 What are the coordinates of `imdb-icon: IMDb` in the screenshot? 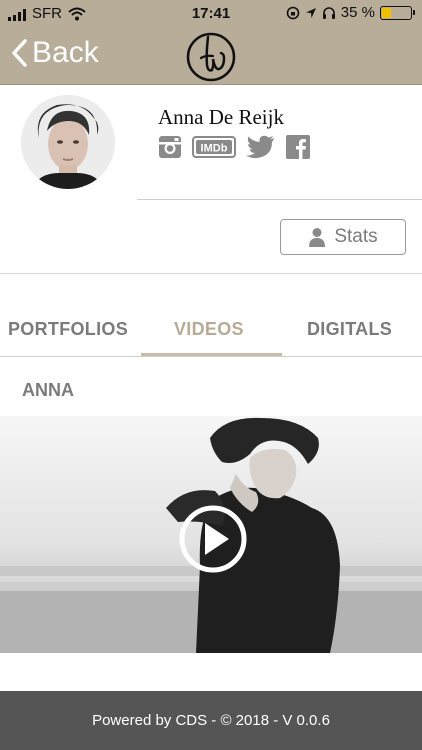 It's located at (214, 147).